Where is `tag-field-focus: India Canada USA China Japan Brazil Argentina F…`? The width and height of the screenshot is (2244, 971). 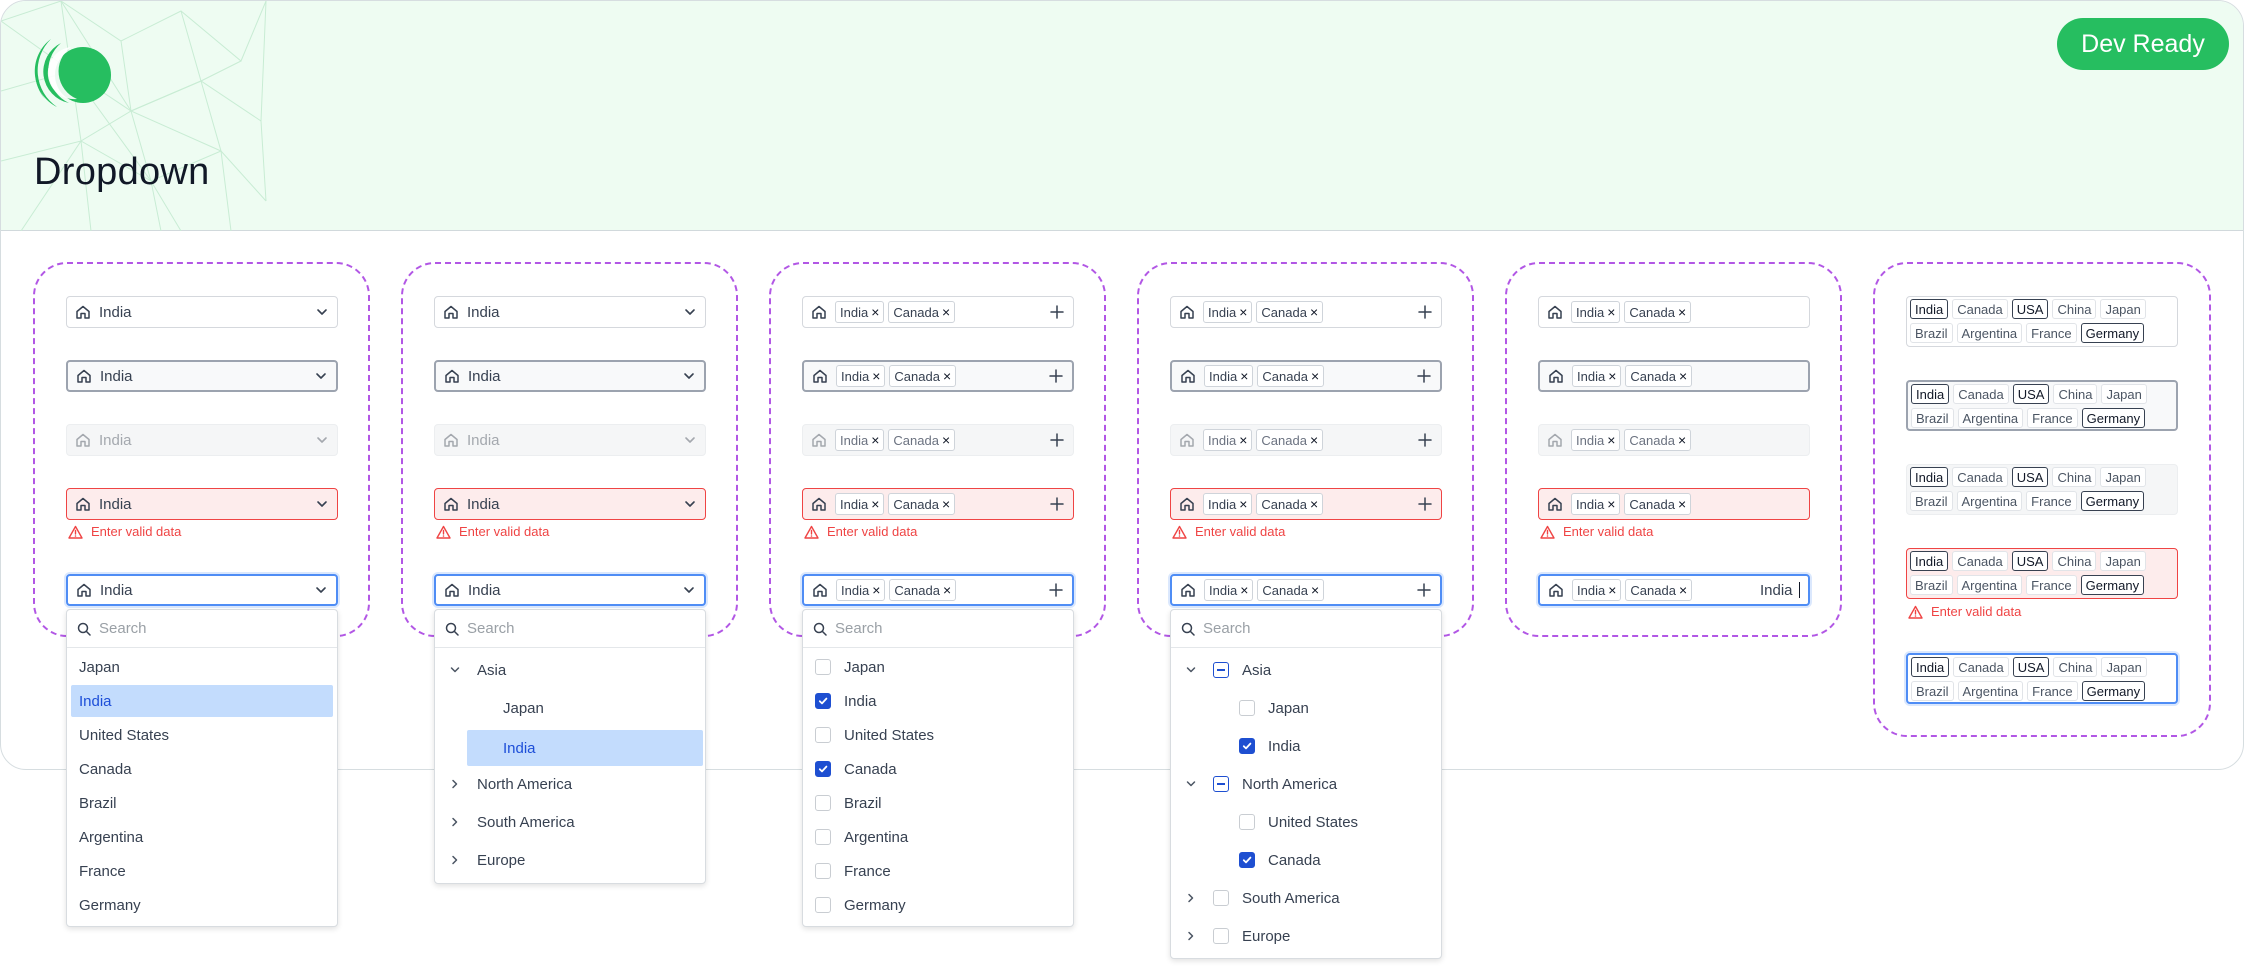 tag-field-focus: India Canada USA China Japan Brazil Argentina F… is located at coordinates (2042, 678).